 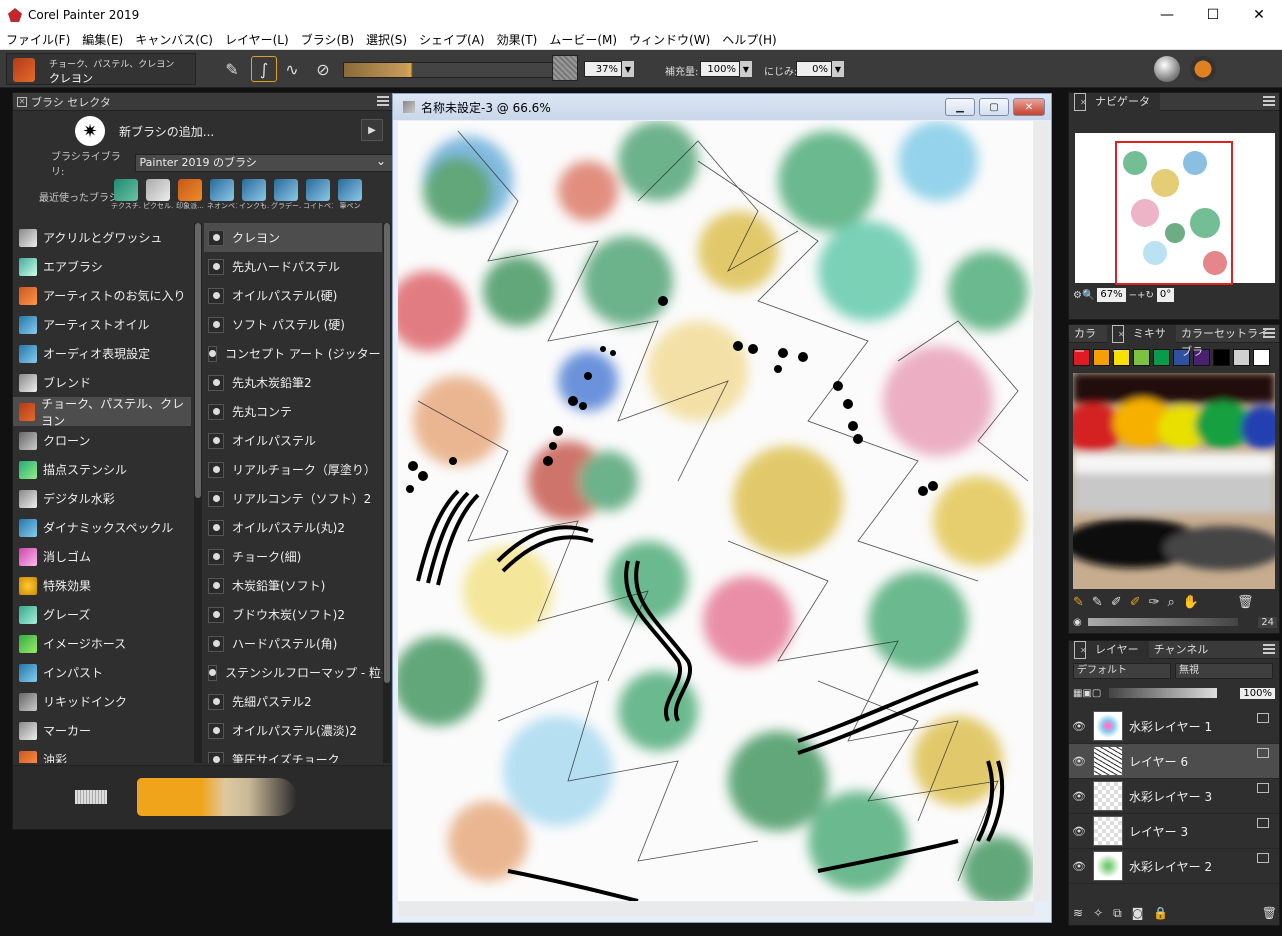 What do you see at coordinates (838, 69) in the screenshot?
I see `bleed-dropdown-icon: ▼` at bounding box center [838, 69].